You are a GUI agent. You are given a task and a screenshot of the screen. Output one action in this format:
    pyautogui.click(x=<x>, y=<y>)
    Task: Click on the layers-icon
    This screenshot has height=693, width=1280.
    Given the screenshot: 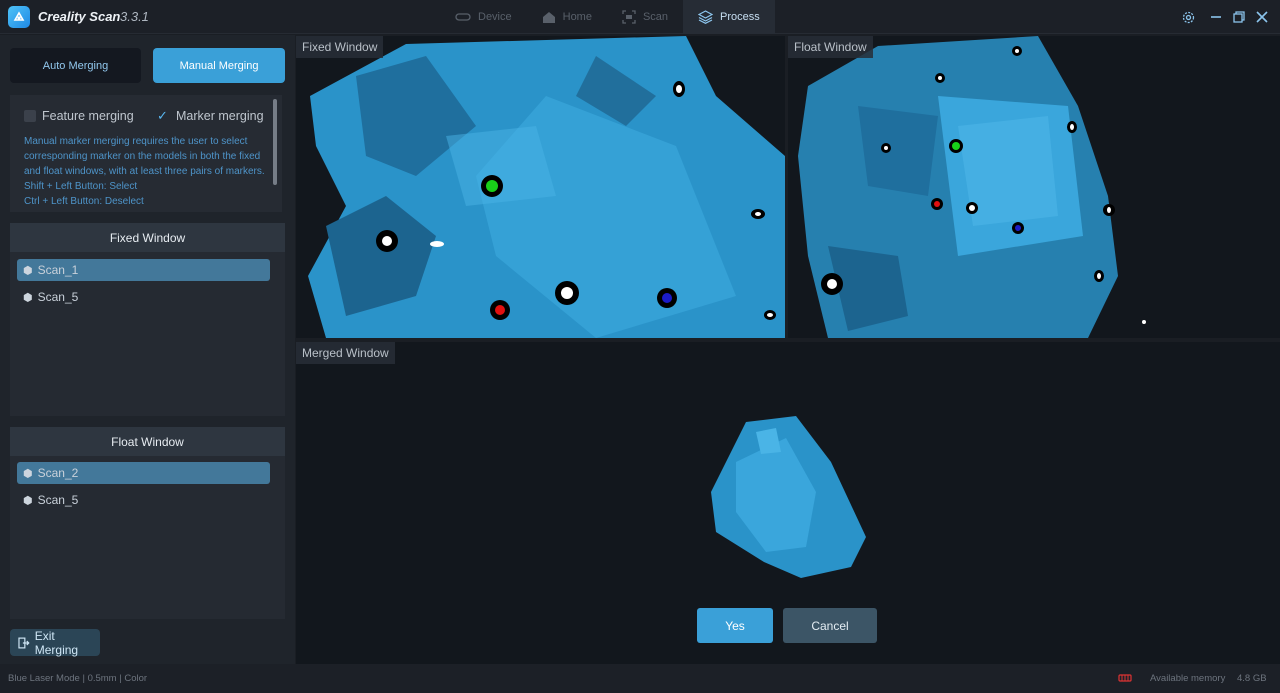 What is the action you would take?
    pyautogui.click(x=706, y=17)
    